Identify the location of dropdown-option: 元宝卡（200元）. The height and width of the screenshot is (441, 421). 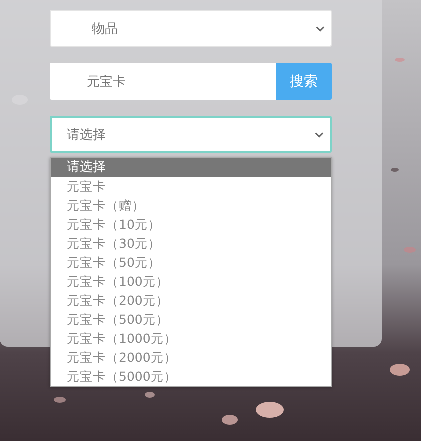
(191, 300).